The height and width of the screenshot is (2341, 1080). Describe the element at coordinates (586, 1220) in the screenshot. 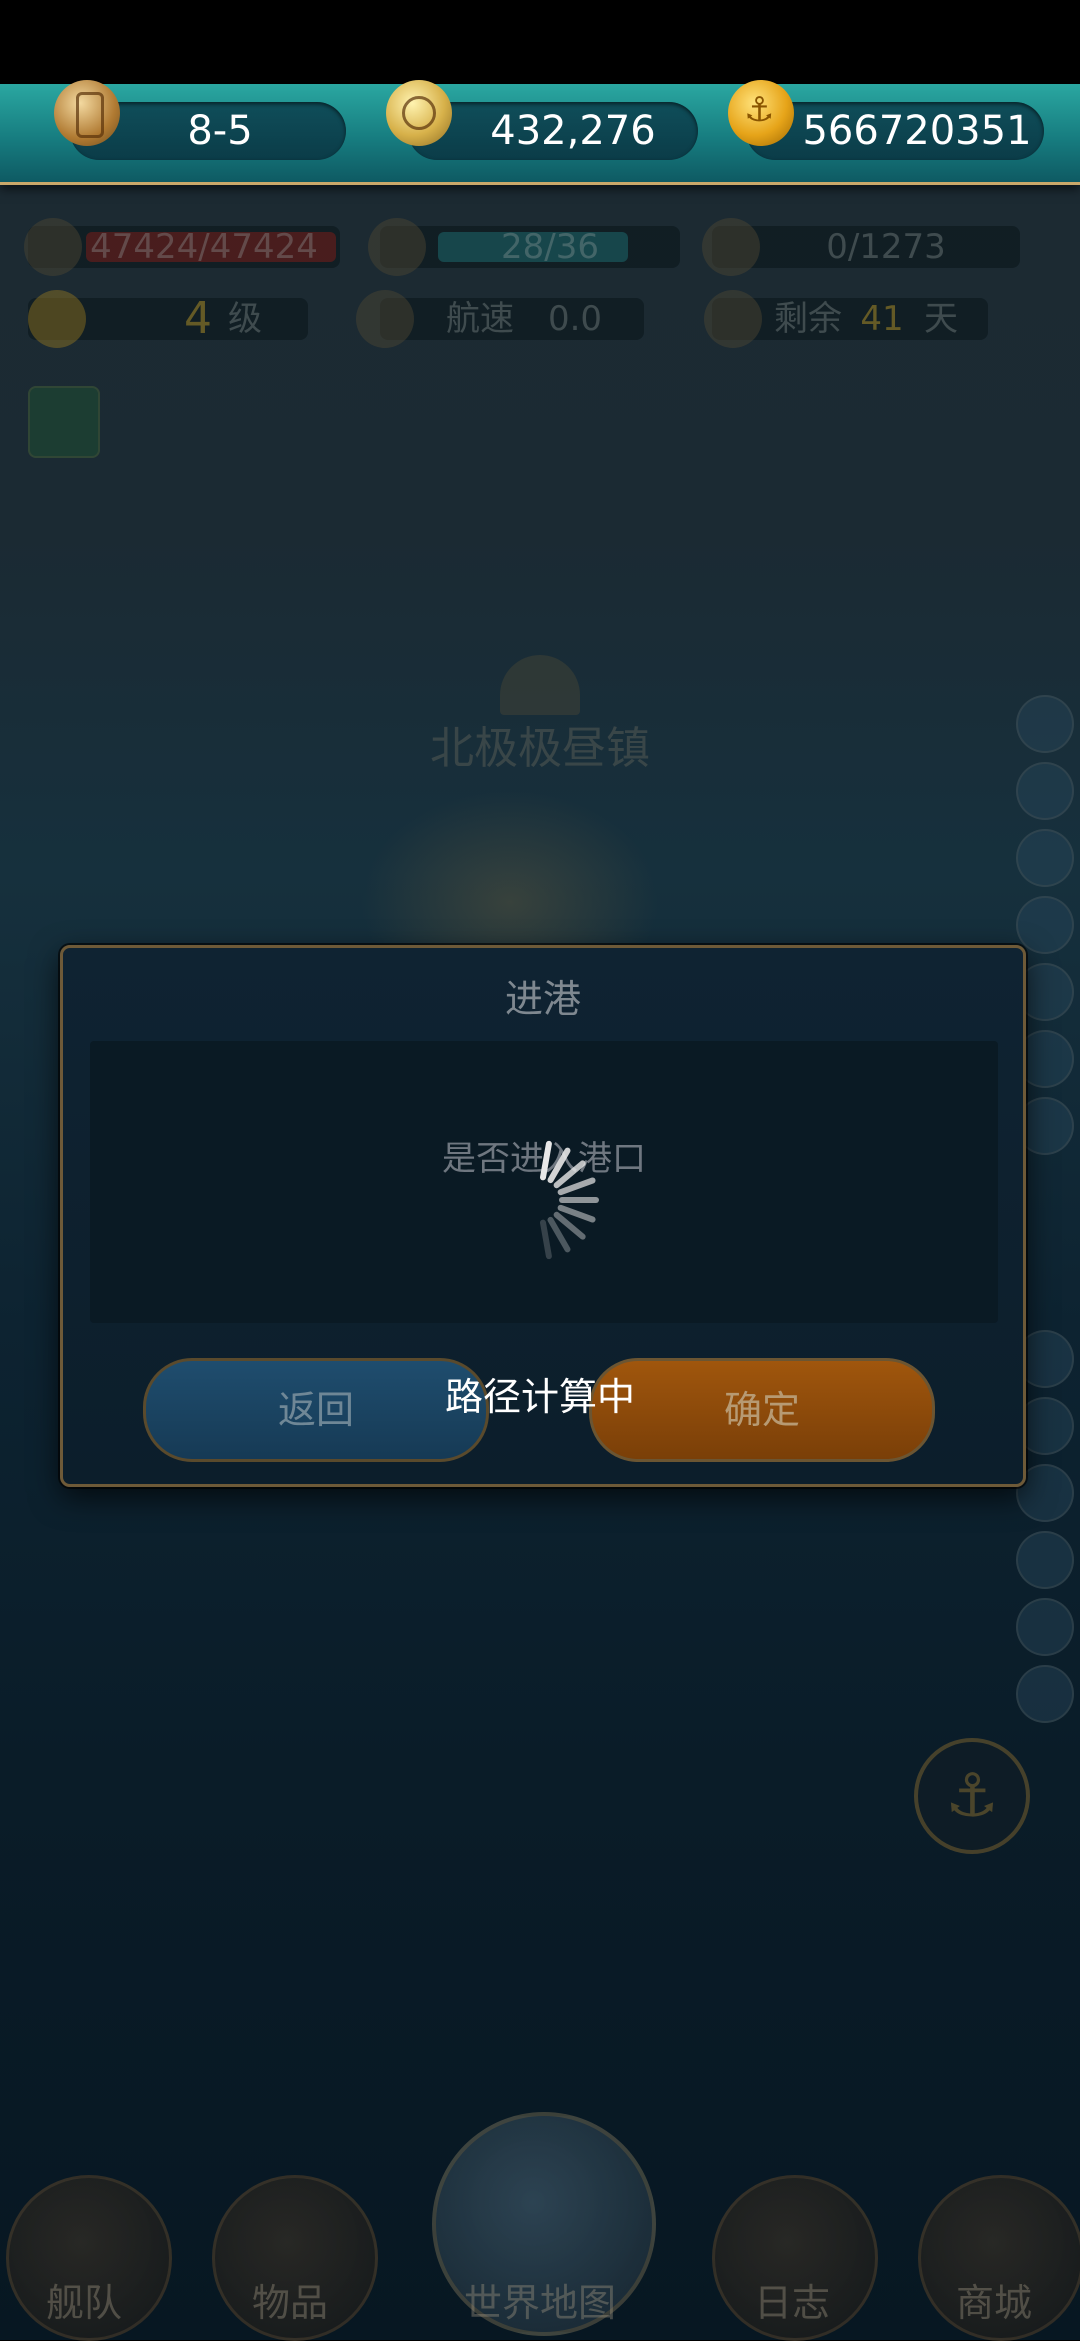

I see `loading-spinner-icon` at that location.